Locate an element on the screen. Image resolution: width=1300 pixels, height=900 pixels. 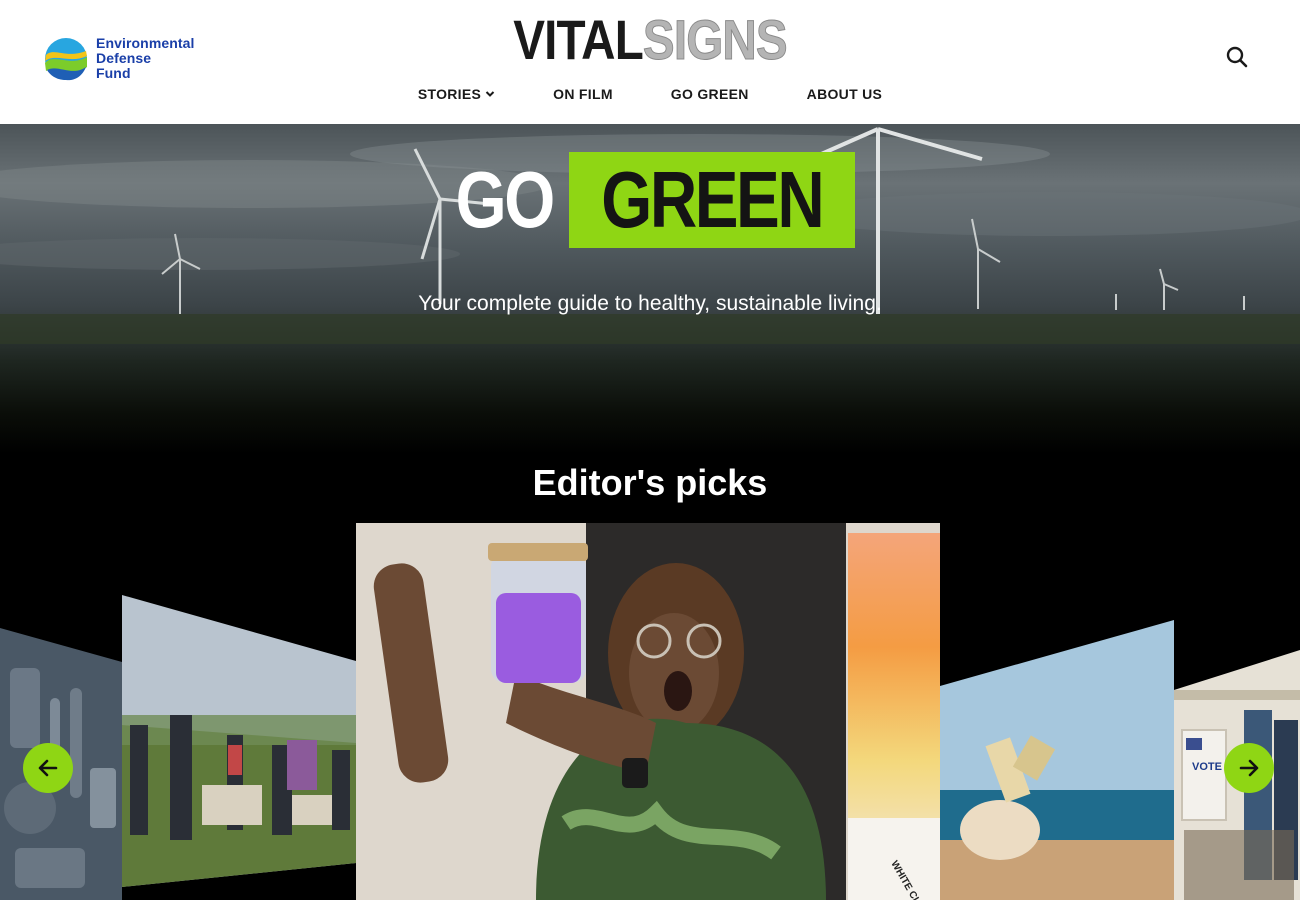
nav-stories: STORIES is located at coordinates (456, 94).